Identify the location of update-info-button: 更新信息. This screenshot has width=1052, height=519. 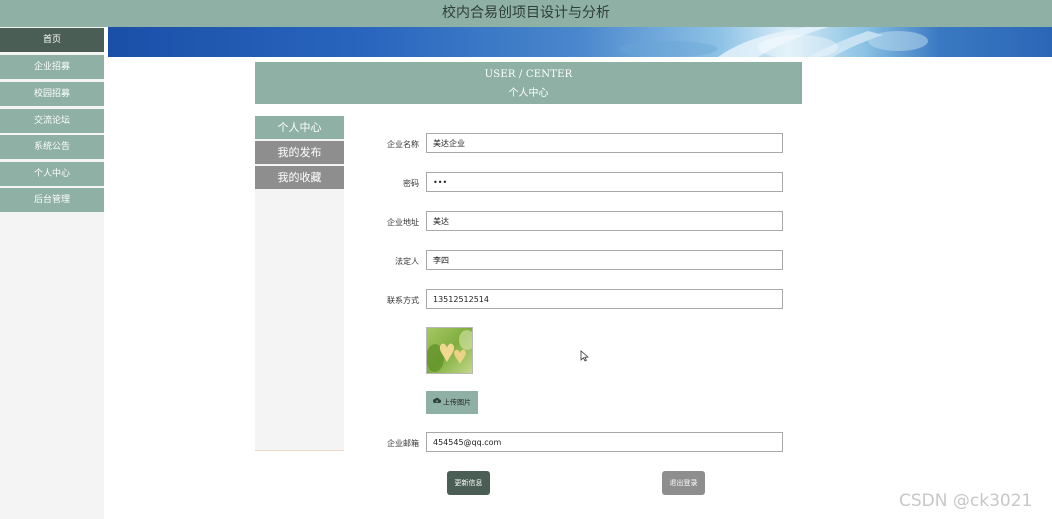
(468, 483).